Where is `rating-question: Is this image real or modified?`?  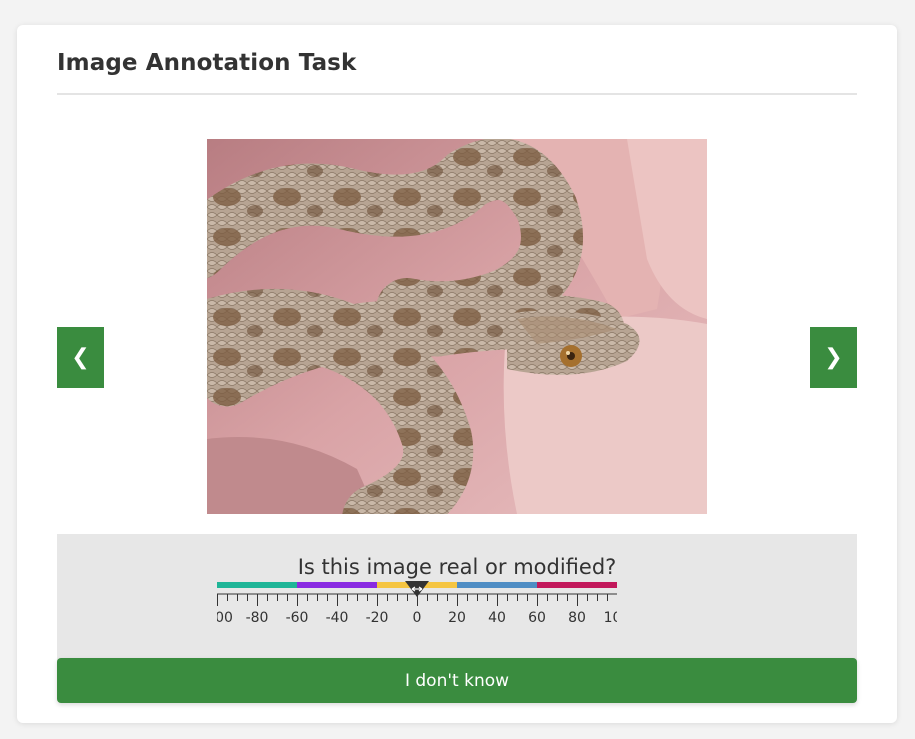
rating-question: Is this image real or modified? is located at coordinates (457, 567).